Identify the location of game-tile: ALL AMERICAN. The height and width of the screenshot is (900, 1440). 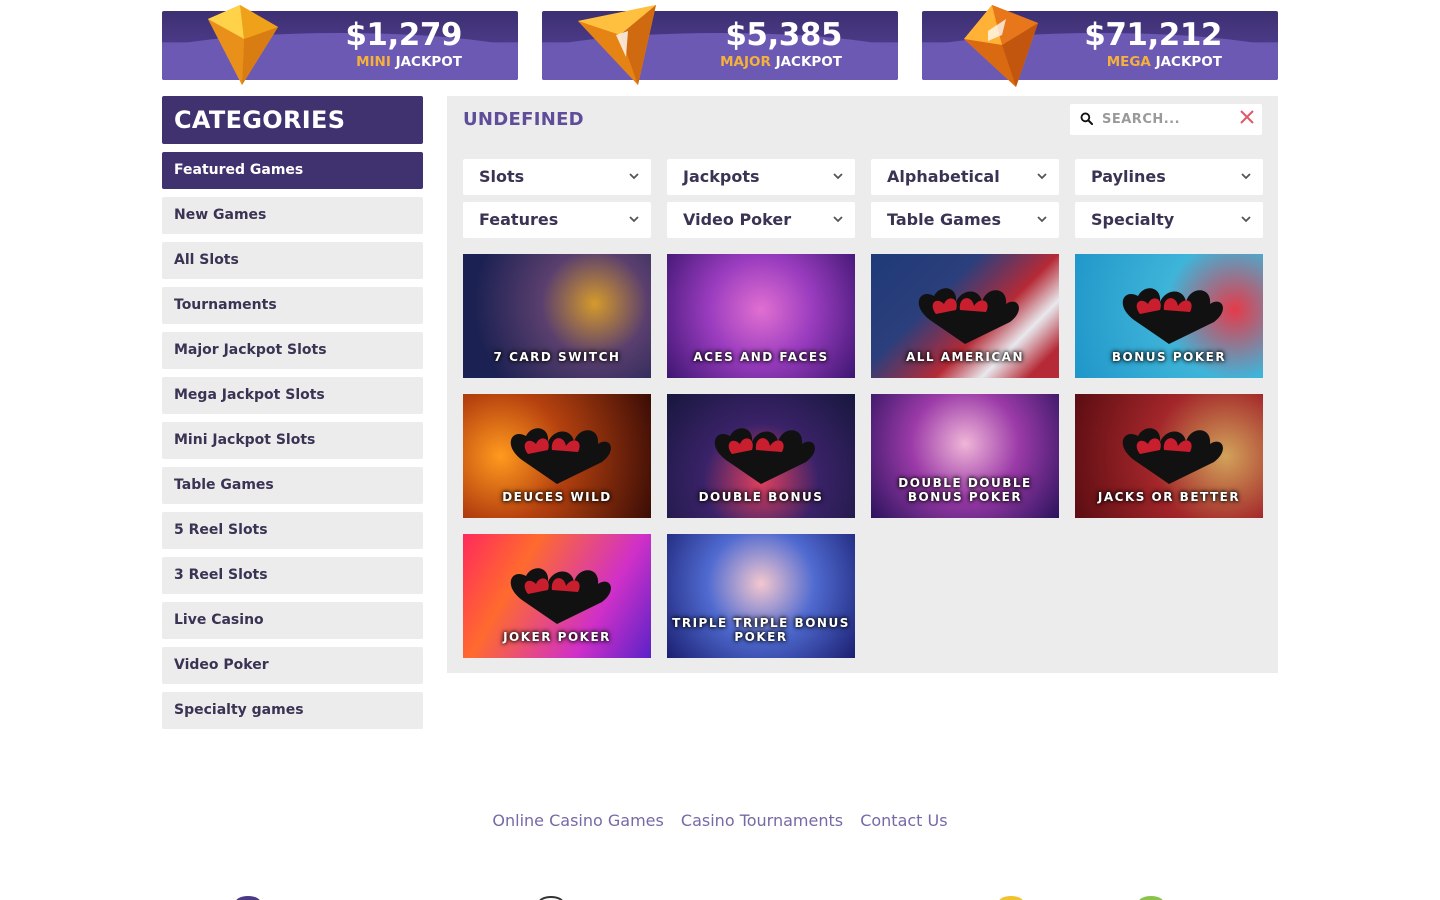
(965, 316).